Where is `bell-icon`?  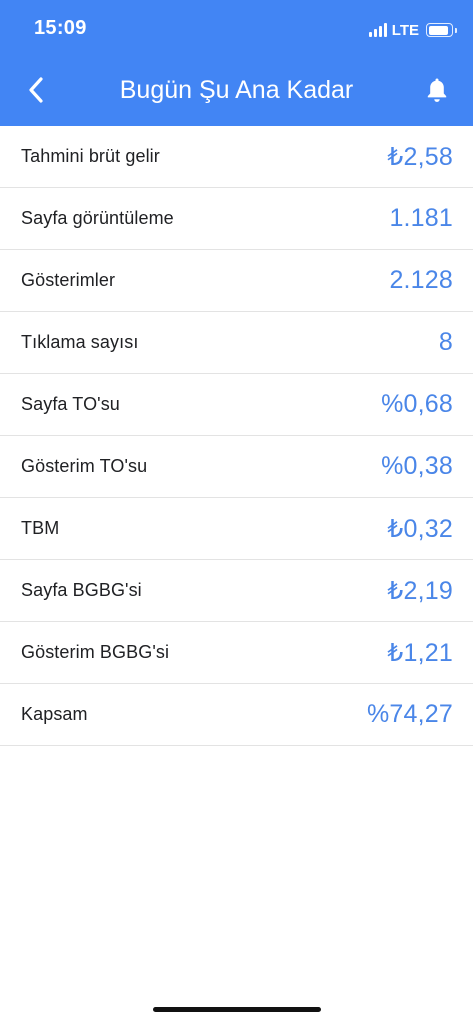 bell-icon is located at coordinates (437, 90).